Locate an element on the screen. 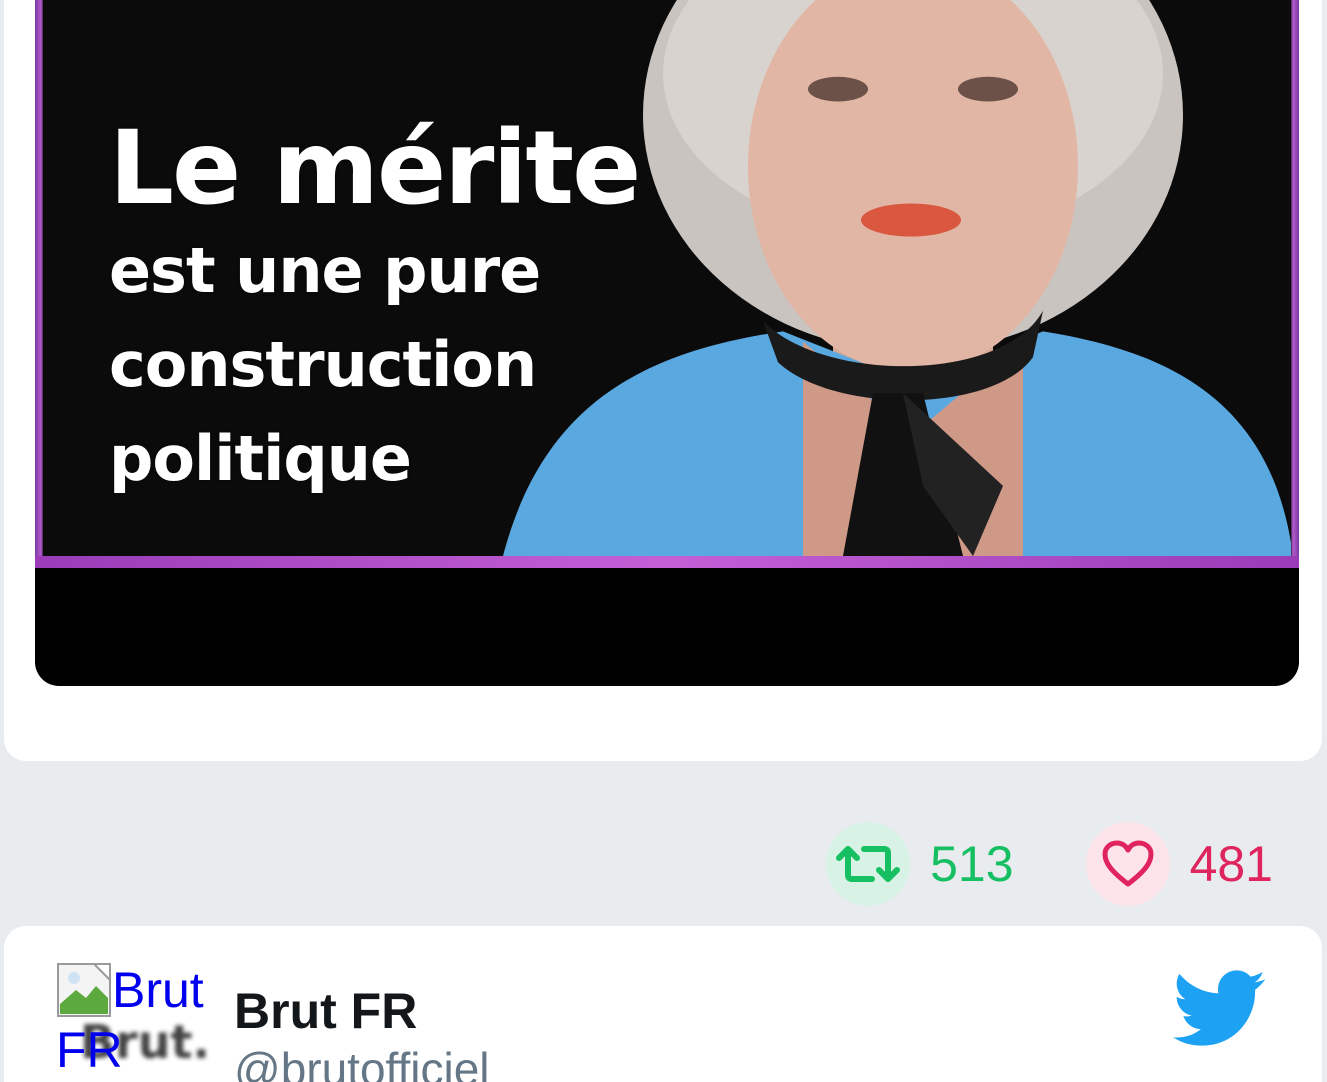 This screenshot has width=1327, height=1082. like-count: 481 is located at coordinates (1231, 864).